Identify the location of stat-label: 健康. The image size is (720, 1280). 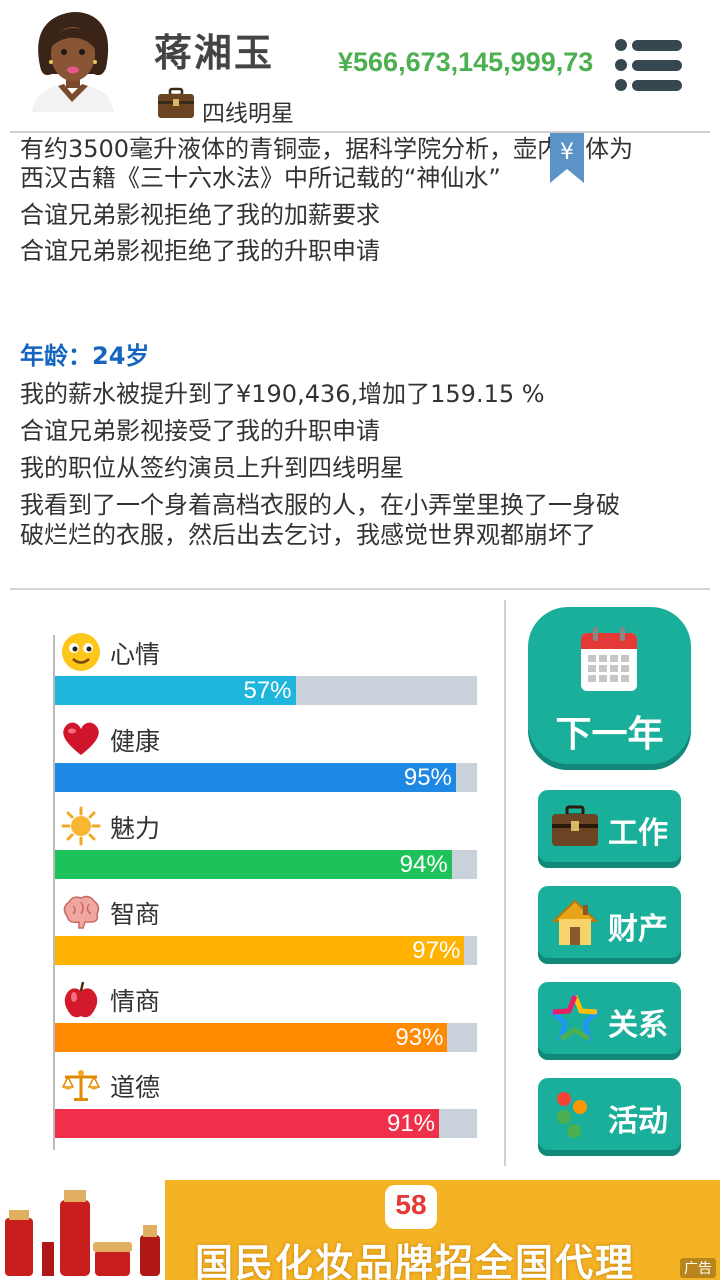
(135, 741).